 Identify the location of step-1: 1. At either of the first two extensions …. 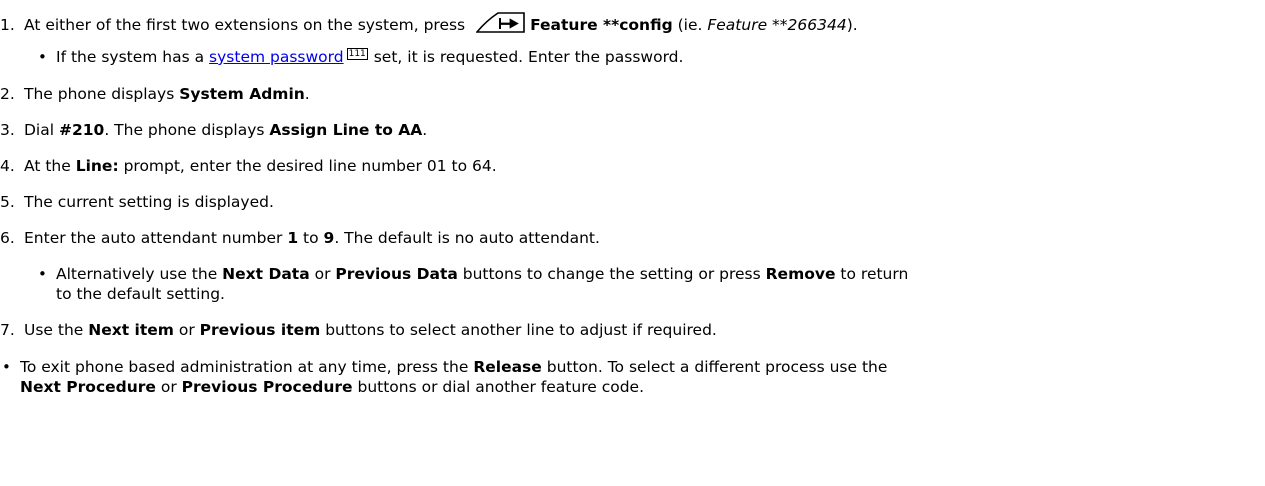
(429, 23).